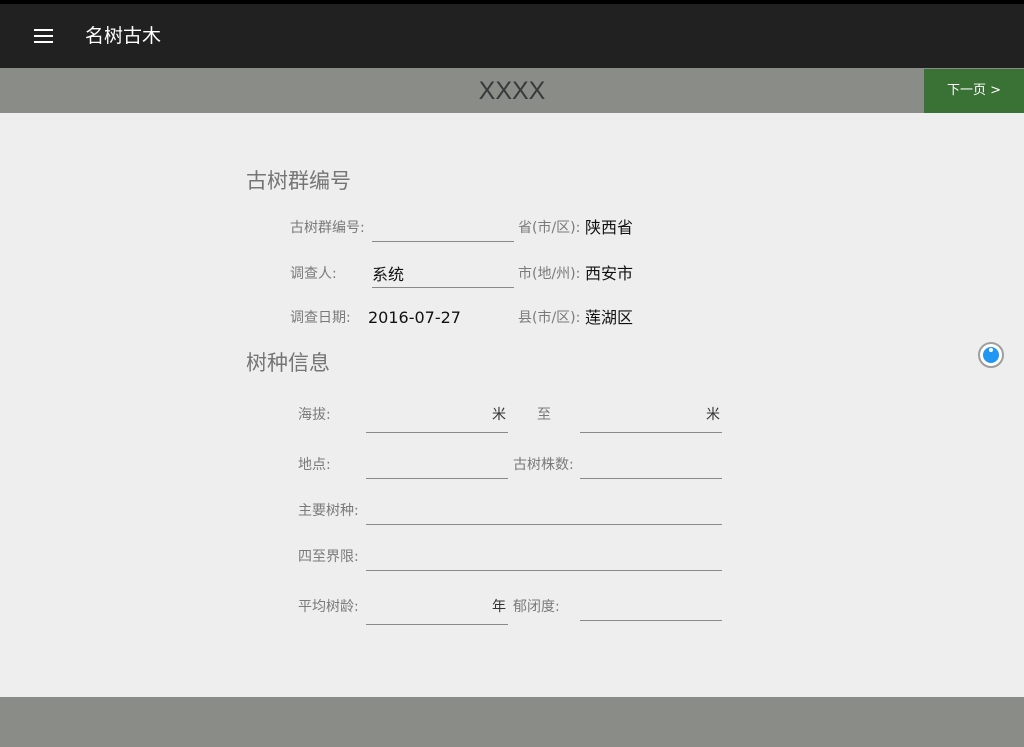 The height and width of the screenshot is (747, 1024). Describe the element at coordinates (549, 228) in the screenshot. I see `province-label: 省(市/区):` at that location.